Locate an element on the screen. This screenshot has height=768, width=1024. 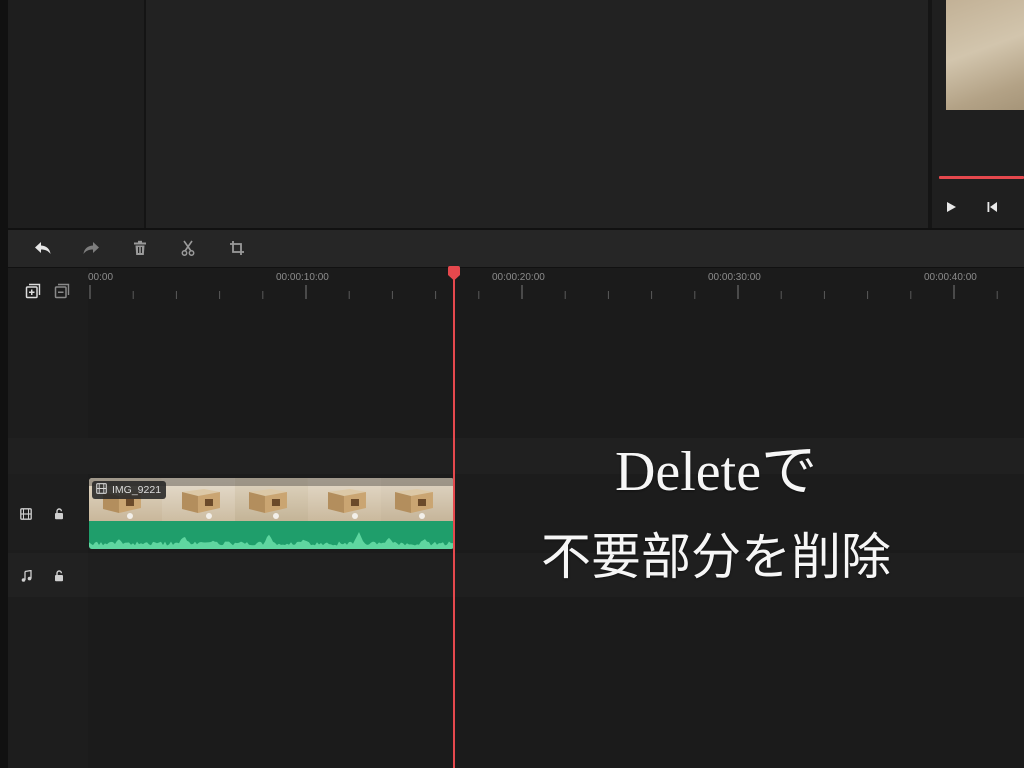
undo-icon is located at coordinates (43, 248).